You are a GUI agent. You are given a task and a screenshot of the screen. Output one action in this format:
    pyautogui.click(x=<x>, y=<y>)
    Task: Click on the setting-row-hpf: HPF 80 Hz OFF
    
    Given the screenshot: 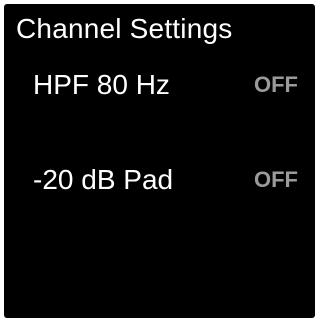 What is the action you would take?
    pyautogui.click(x=159, y=85)
    